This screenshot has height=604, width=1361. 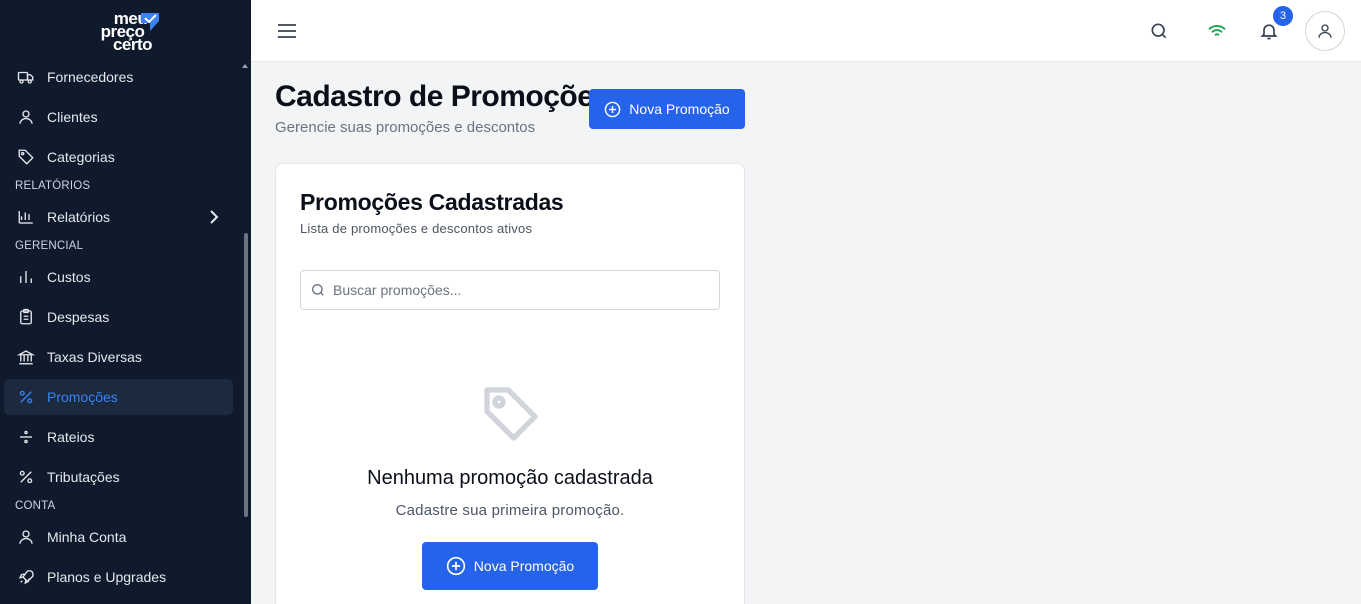 What do you see at coordinates (26, 437) in the screenshot?
I see `divide-icon` at bounding box center [26, 437].